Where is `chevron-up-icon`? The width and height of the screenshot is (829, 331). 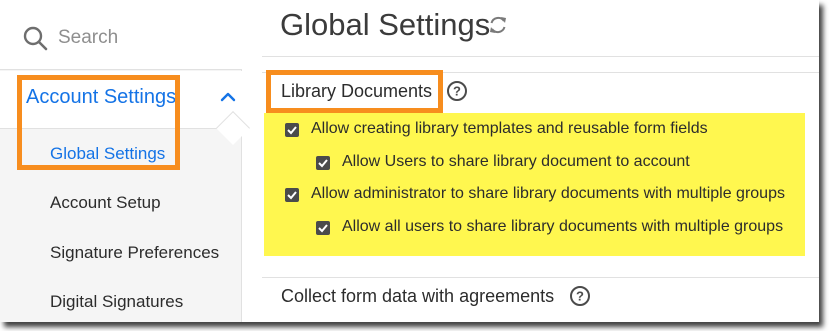 chevron-up-icon is located at coordinates (228, 97).